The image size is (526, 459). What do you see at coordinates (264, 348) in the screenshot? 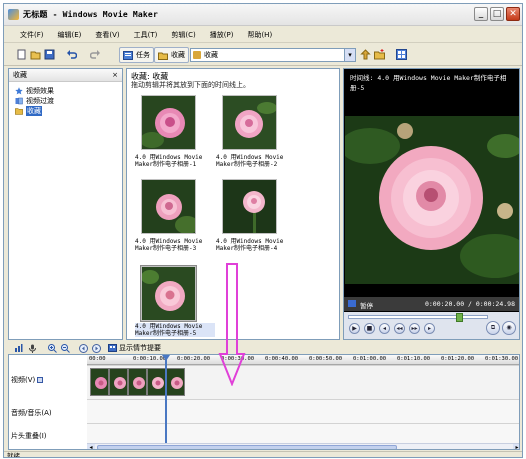
I see `timeline-toolbar: 显示情节提要` at bounding box center [264, 348].